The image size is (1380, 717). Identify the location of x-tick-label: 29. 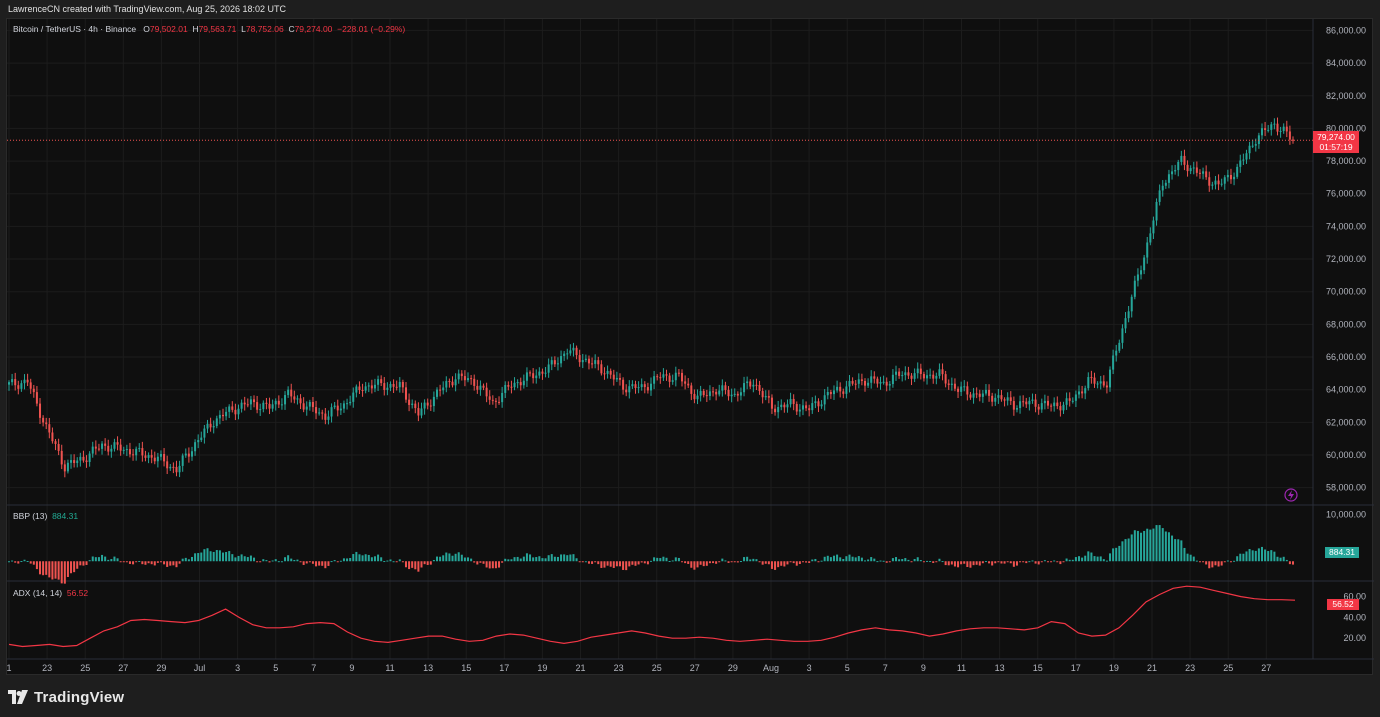
(161, 668).